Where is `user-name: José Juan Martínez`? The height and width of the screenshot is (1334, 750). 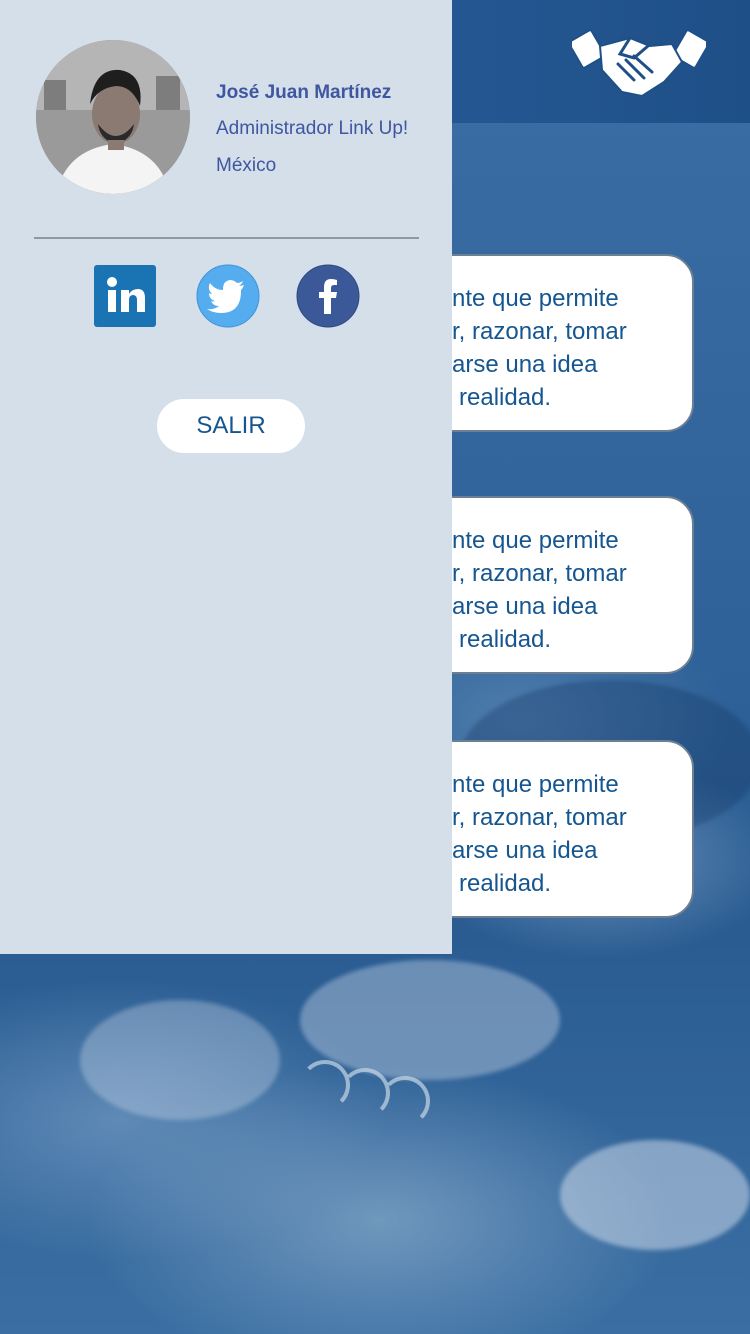 user-name: José Juan Martínez is located at coordinates (304, 92).